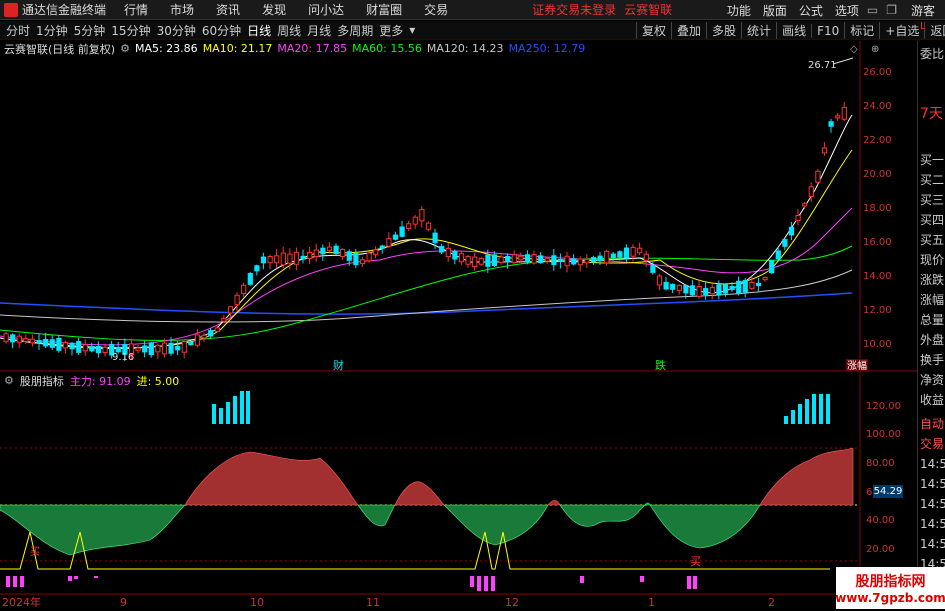 Image resolution: width=945 pixels, height=611 pixels. Describe the element at coordinates (695, 561) in the screenshot. I see `buy-signal-label: 买` at that location.